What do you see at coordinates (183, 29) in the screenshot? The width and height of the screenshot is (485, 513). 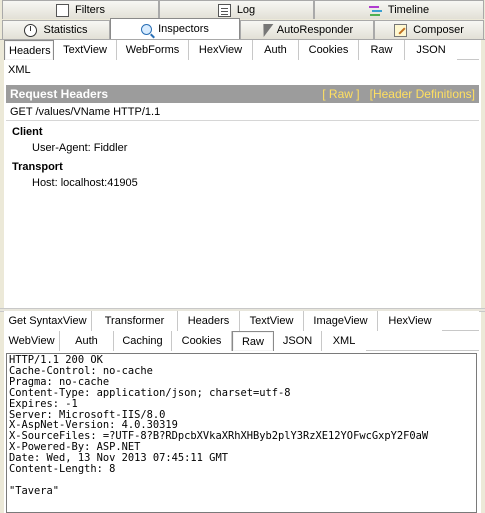 I see `tab-inspectors-label: Inspectors` at bounding box center [183, 29].